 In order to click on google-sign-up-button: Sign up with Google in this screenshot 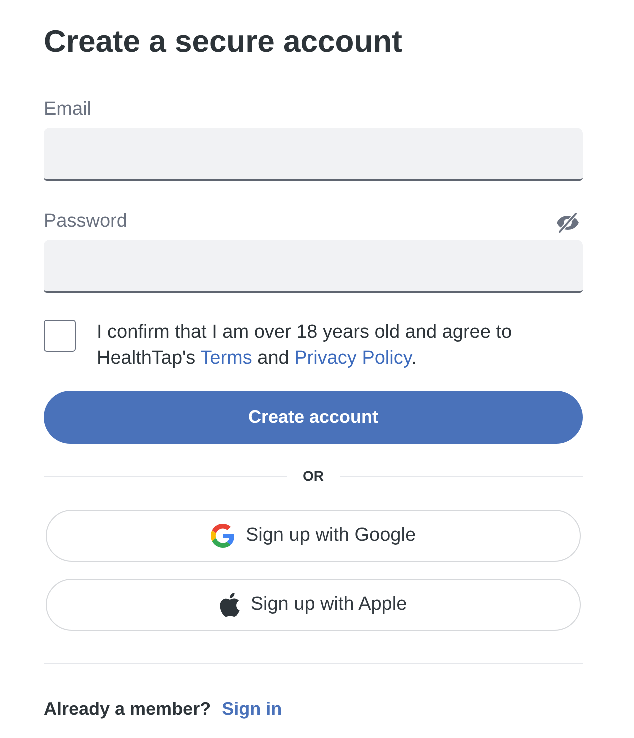, I will do `click(313, 536)`.